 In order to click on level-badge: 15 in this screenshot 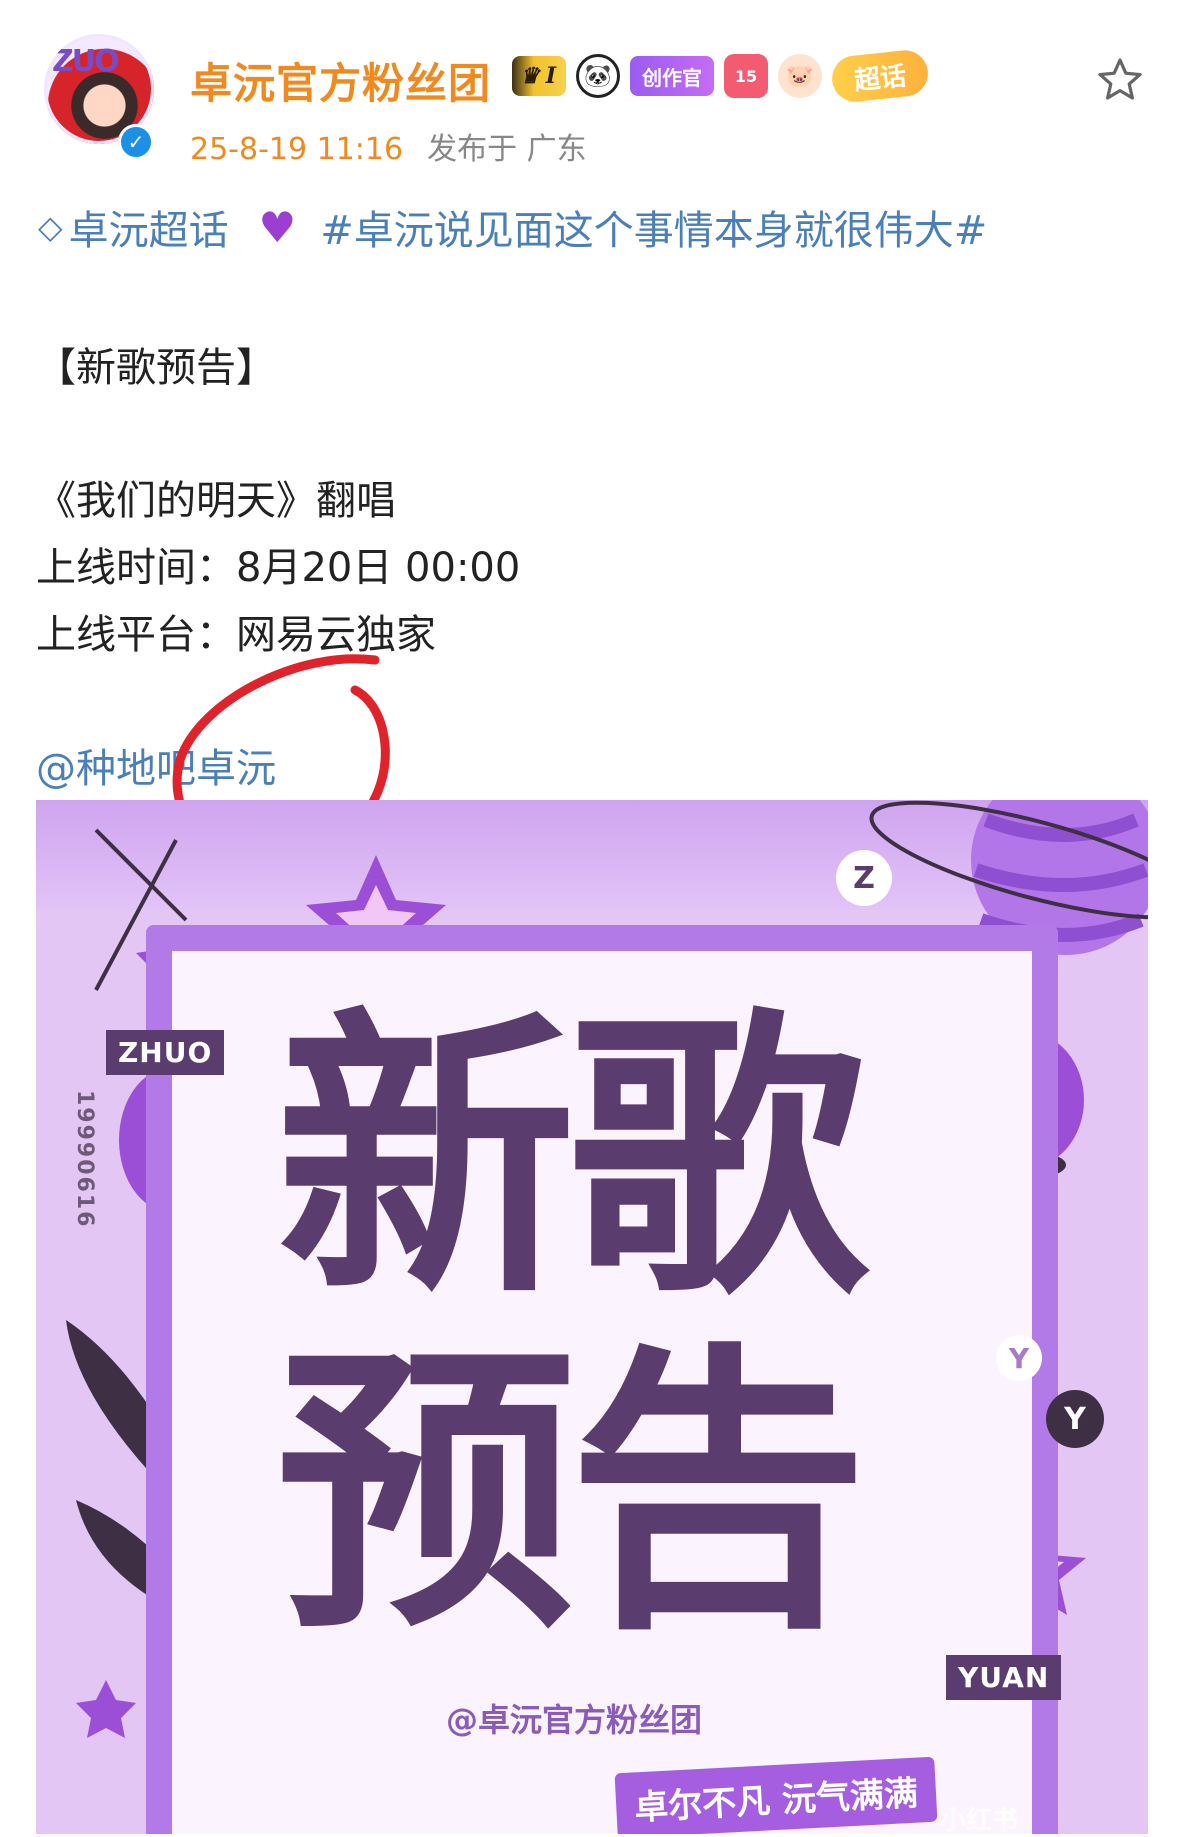, I will do `click(746, 76)`.